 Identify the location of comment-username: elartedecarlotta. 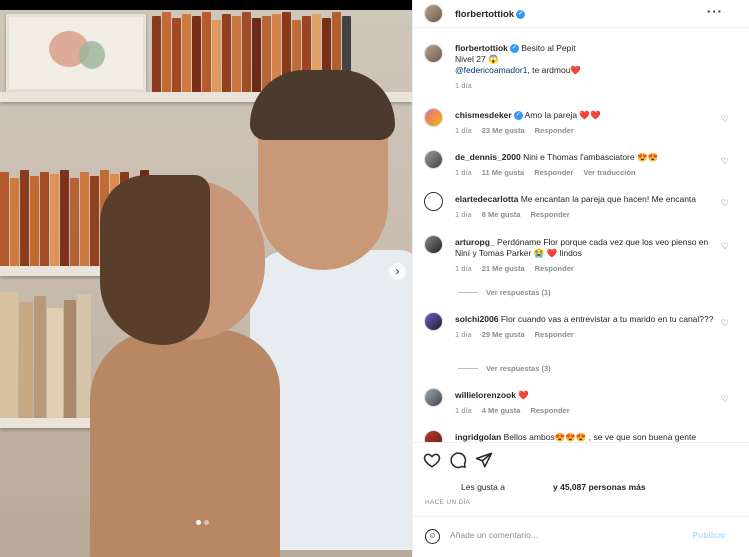
(486, 199).